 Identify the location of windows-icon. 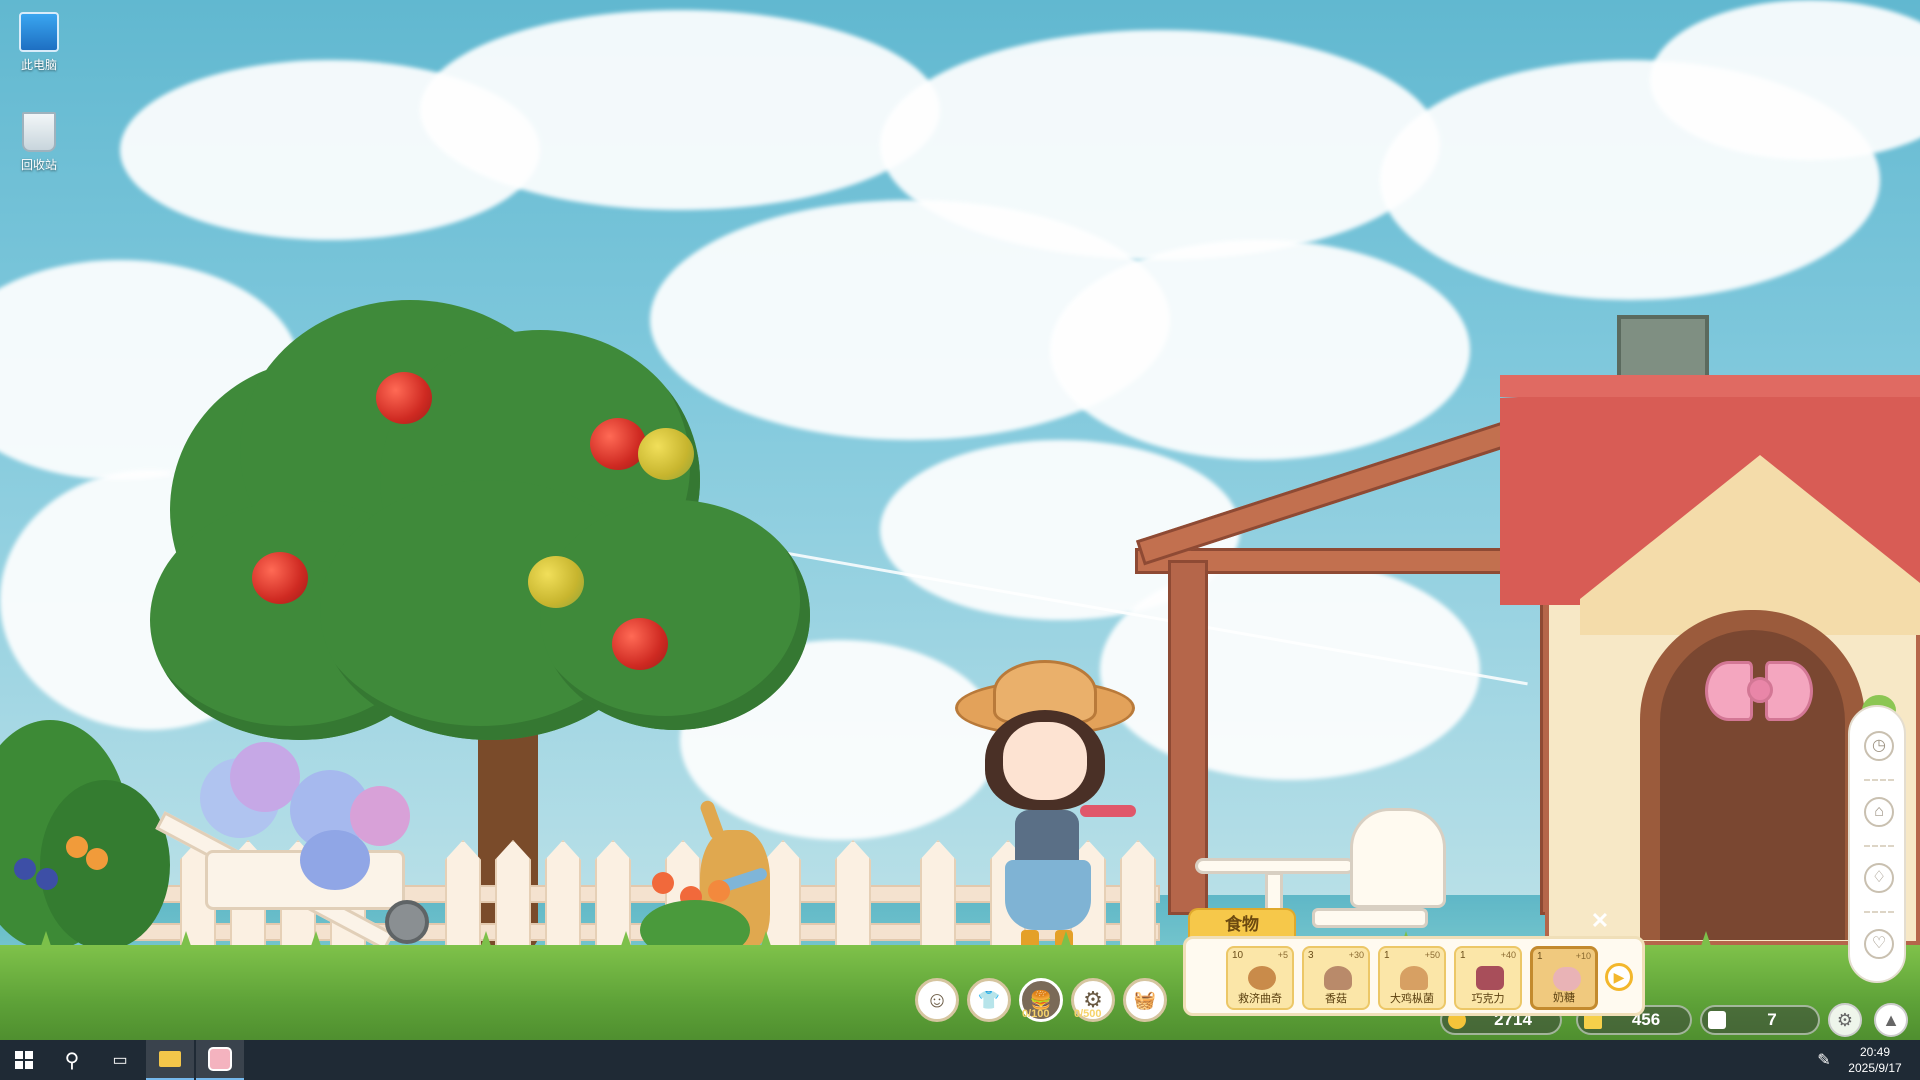
(24, 1060).